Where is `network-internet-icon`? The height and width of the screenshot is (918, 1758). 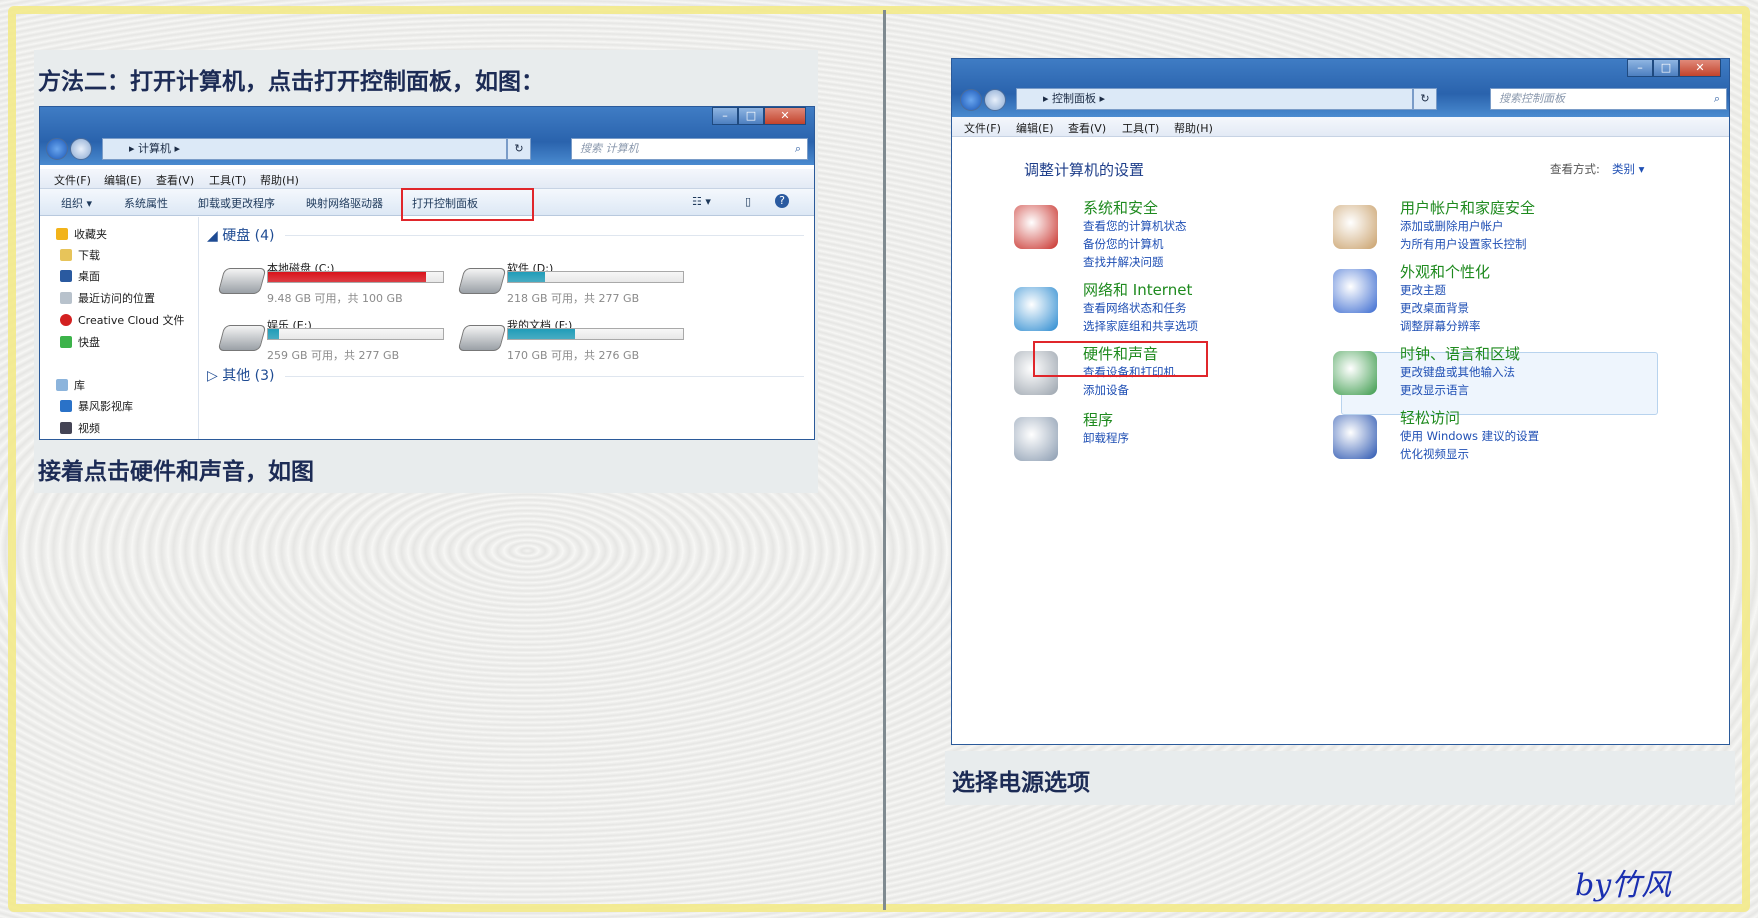
network-internet-icon is located at coordinates (1036, 309).